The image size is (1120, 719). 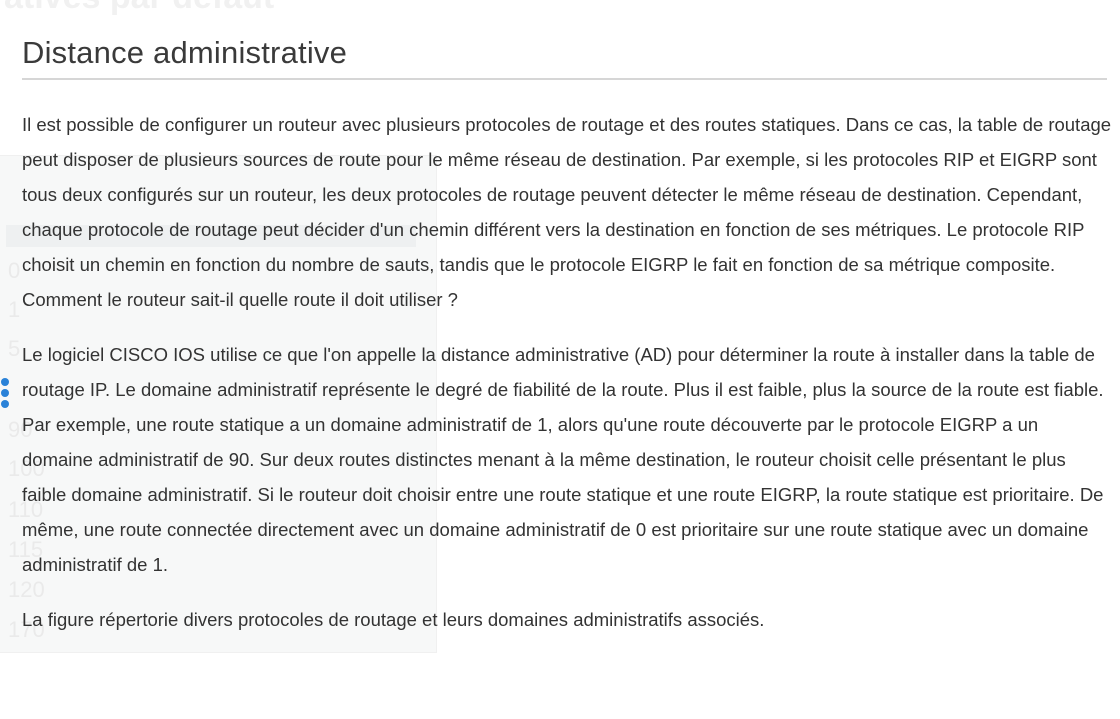 I want to click on ghost-number: 0, so click(x=14, y=270).